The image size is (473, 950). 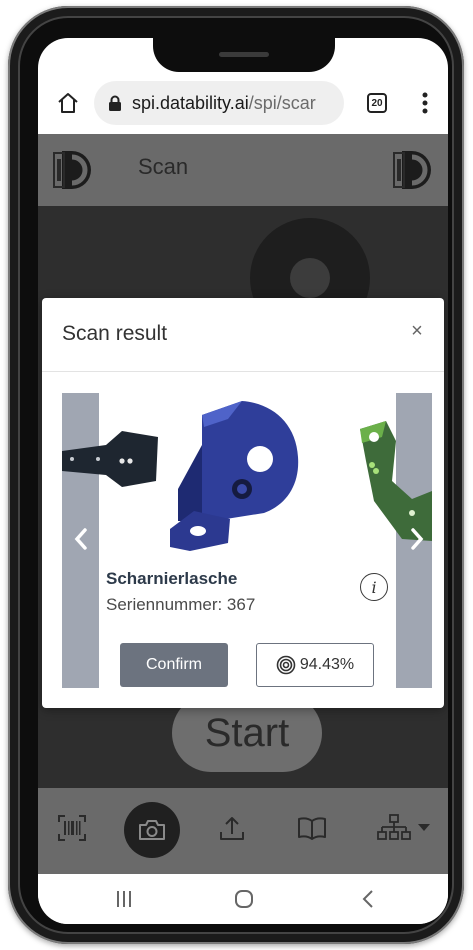 I want to click on browser-menu-button, so click(x=425, y=103).